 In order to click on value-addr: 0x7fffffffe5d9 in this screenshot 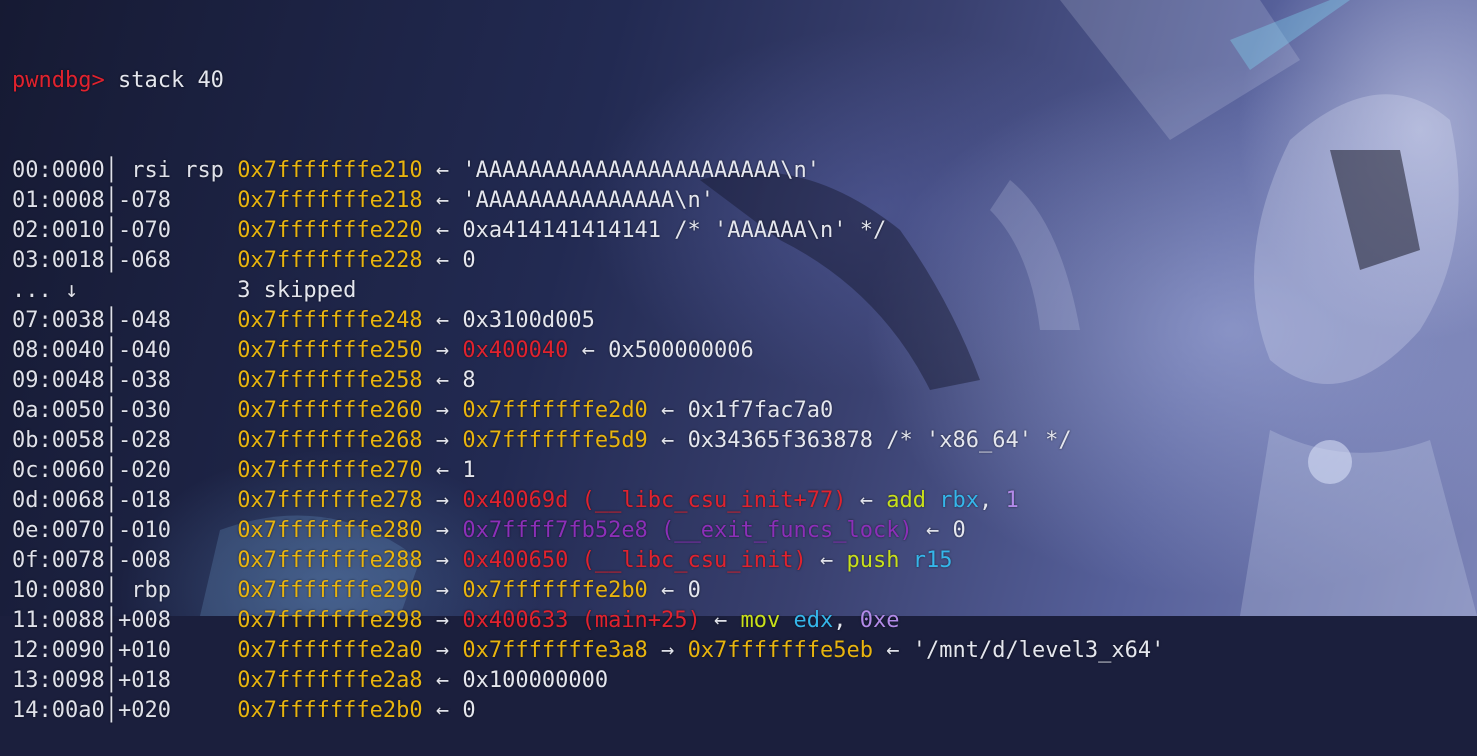, I will do `click(555, 440)`.